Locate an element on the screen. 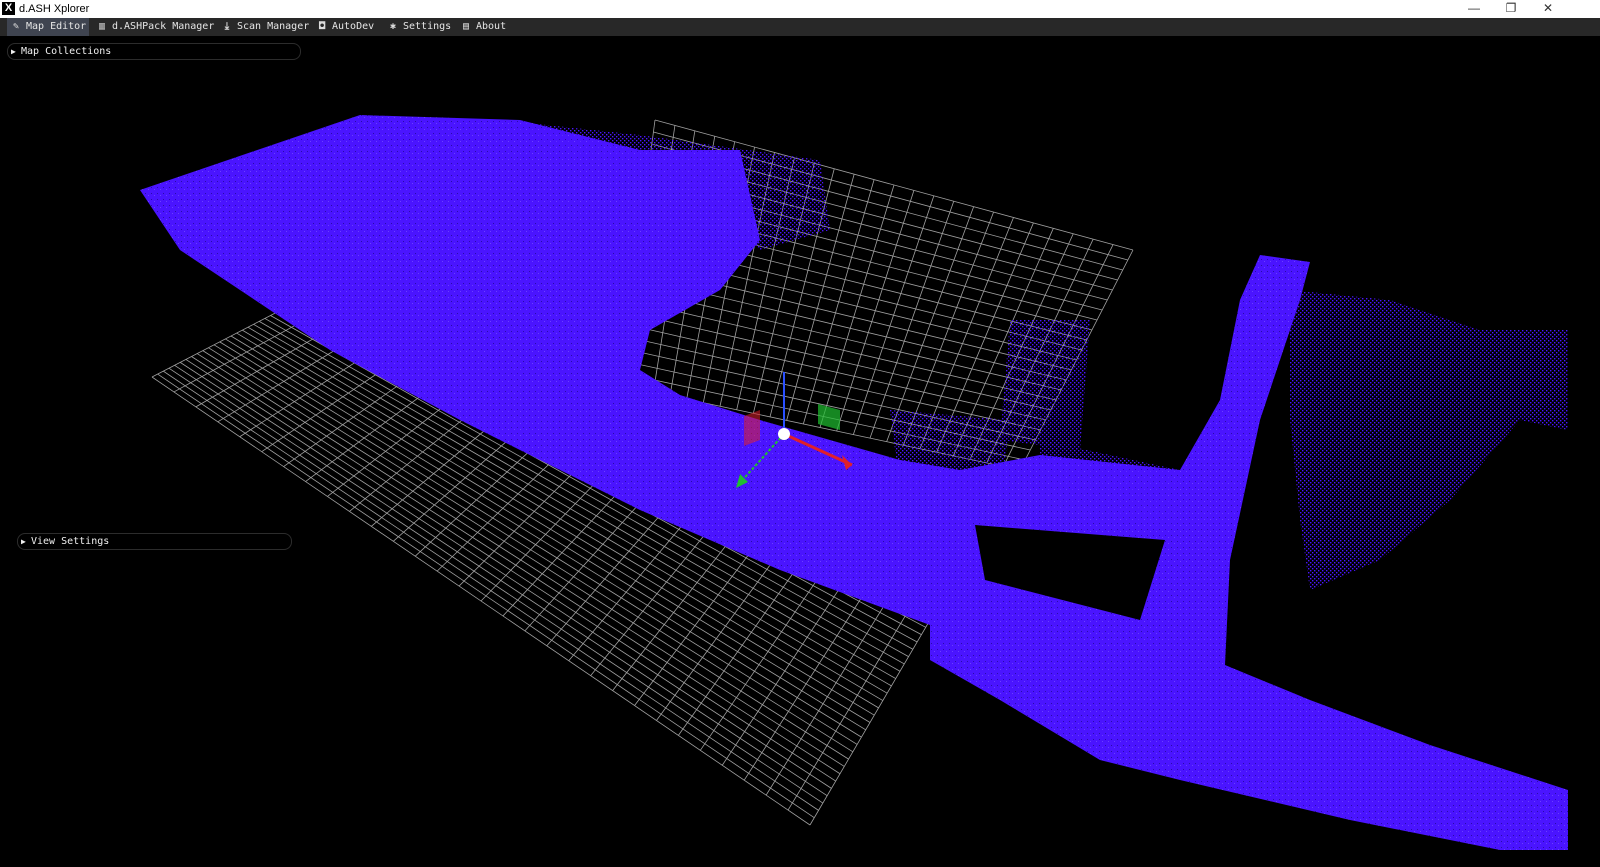  download-icon: ⤓ is located at coordinates (227, 26).